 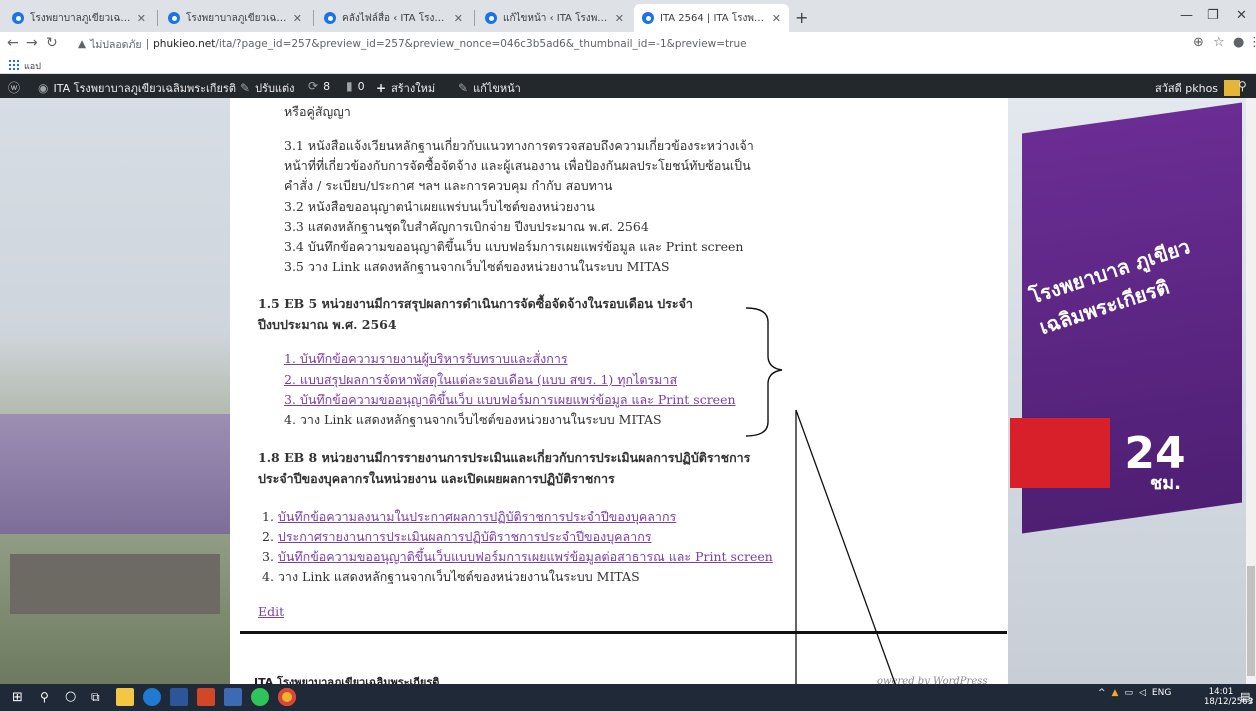 What do you see at coordinates (1228, 702) in the screenshot?
I see `clock-date: 18/12/2563` at bounding box center [1228, 702].